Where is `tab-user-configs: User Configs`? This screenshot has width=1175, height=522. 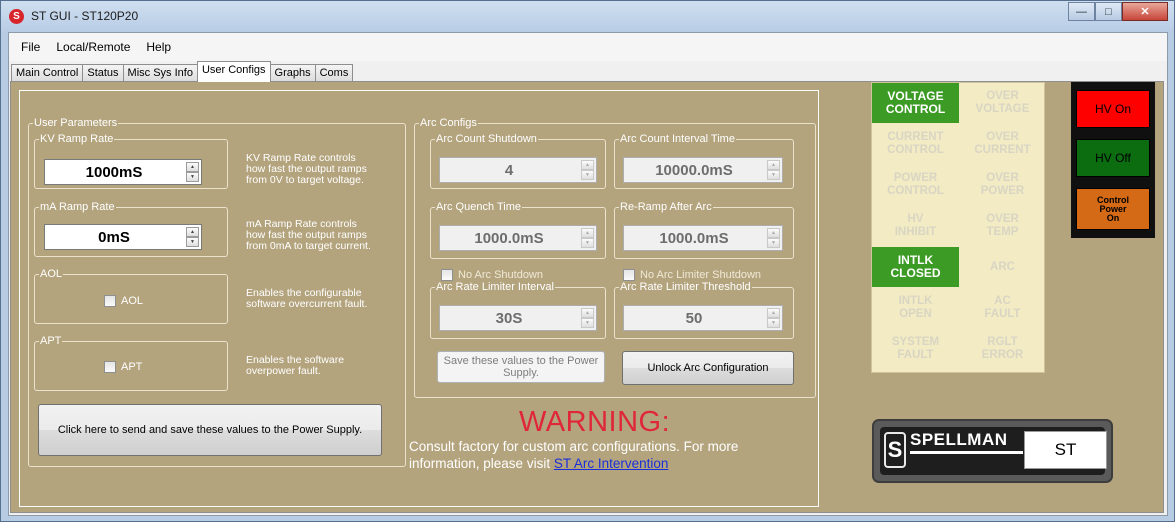 tab-user-configs: User Configs is located at coordinates (233, 71).